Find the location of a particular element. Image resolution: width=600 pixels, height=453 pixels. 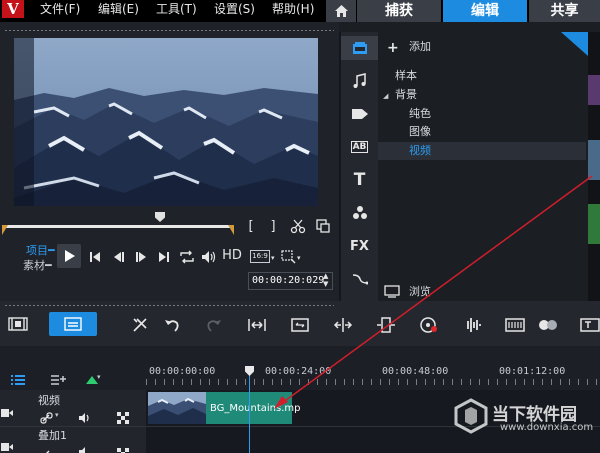

repeat-icon is located at coordinates (187, 257).